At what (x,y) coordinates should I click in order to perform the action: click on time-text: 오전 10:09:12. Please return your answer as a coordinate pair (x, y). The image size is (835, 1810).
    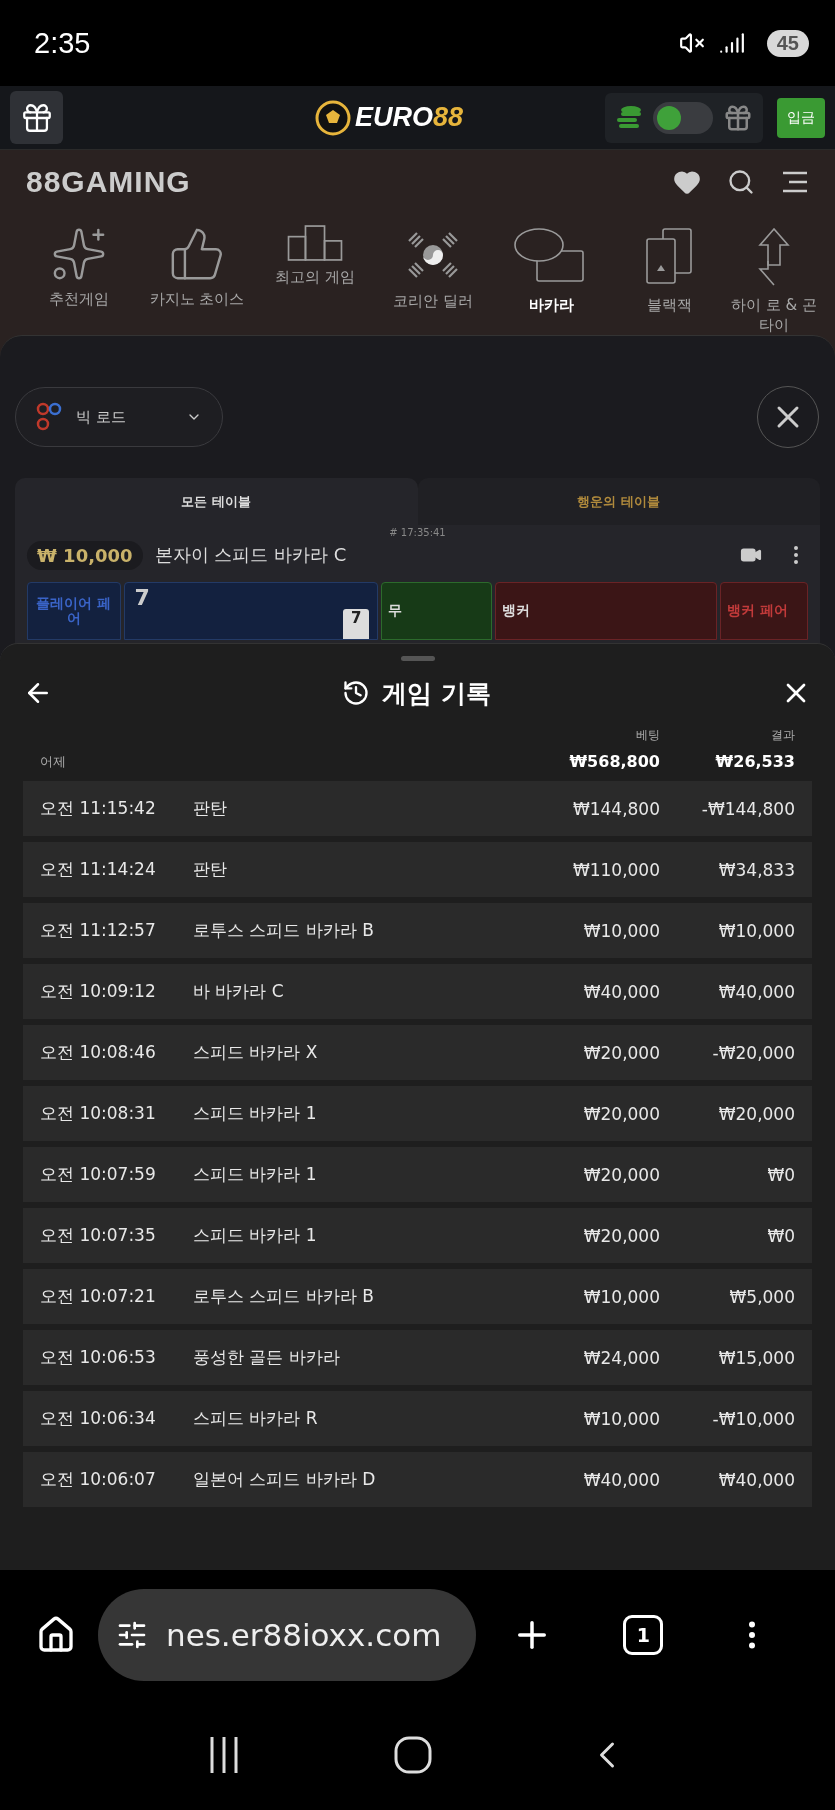
    Looking at the image, I should click on (98, 991).